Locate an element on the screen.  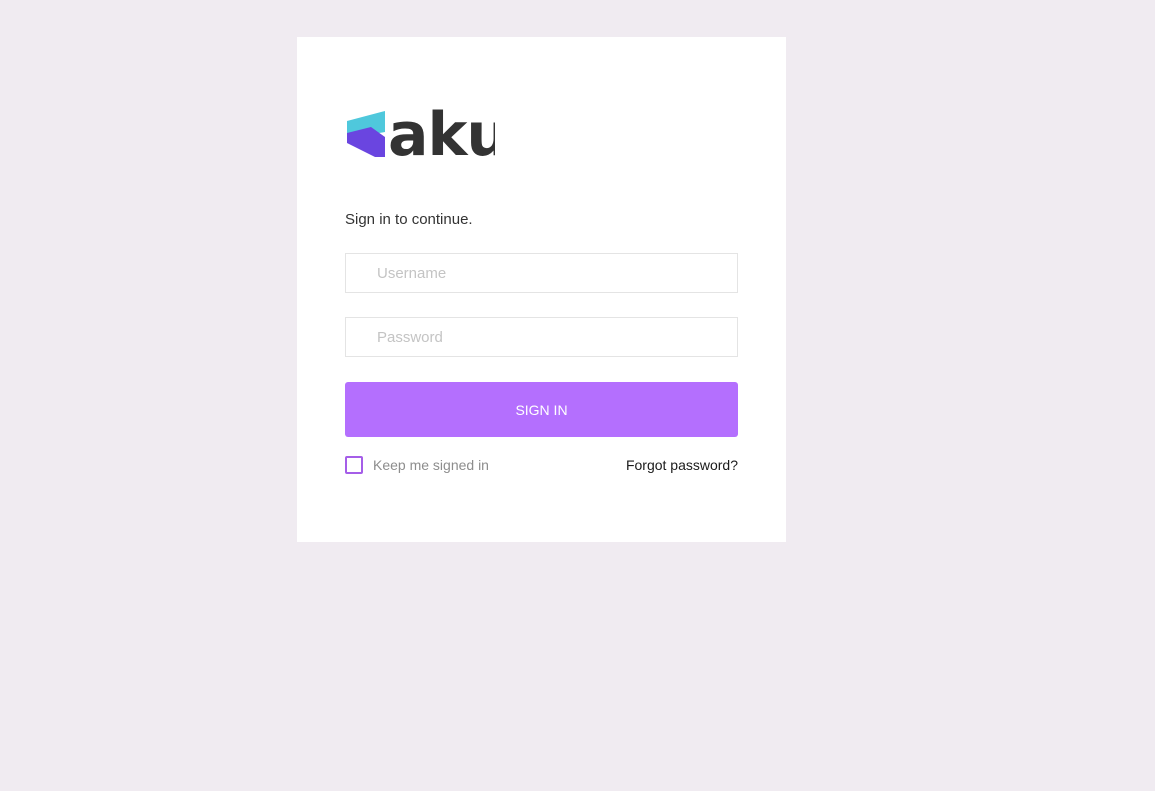
password-field is located at coordinates (541, 337).